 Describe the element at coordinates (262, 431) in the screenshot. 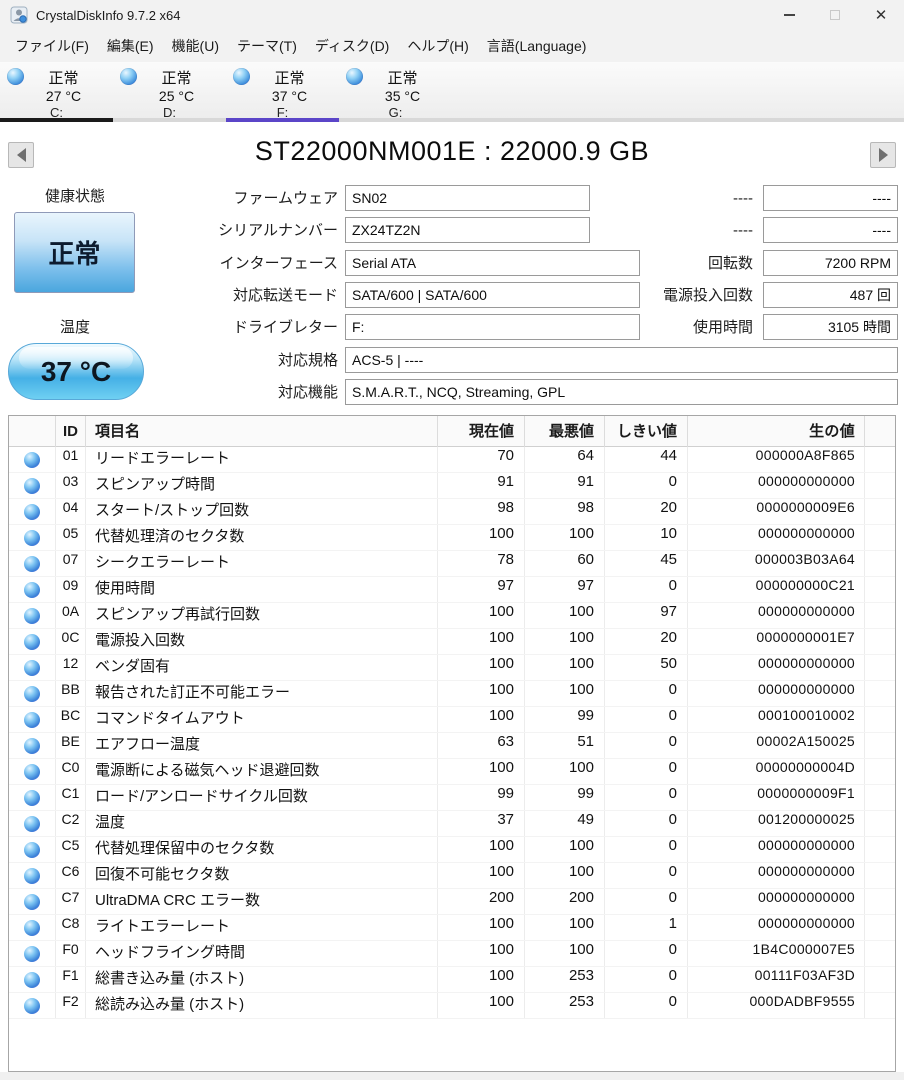

I see `column-header-1: 項目名` at that location.